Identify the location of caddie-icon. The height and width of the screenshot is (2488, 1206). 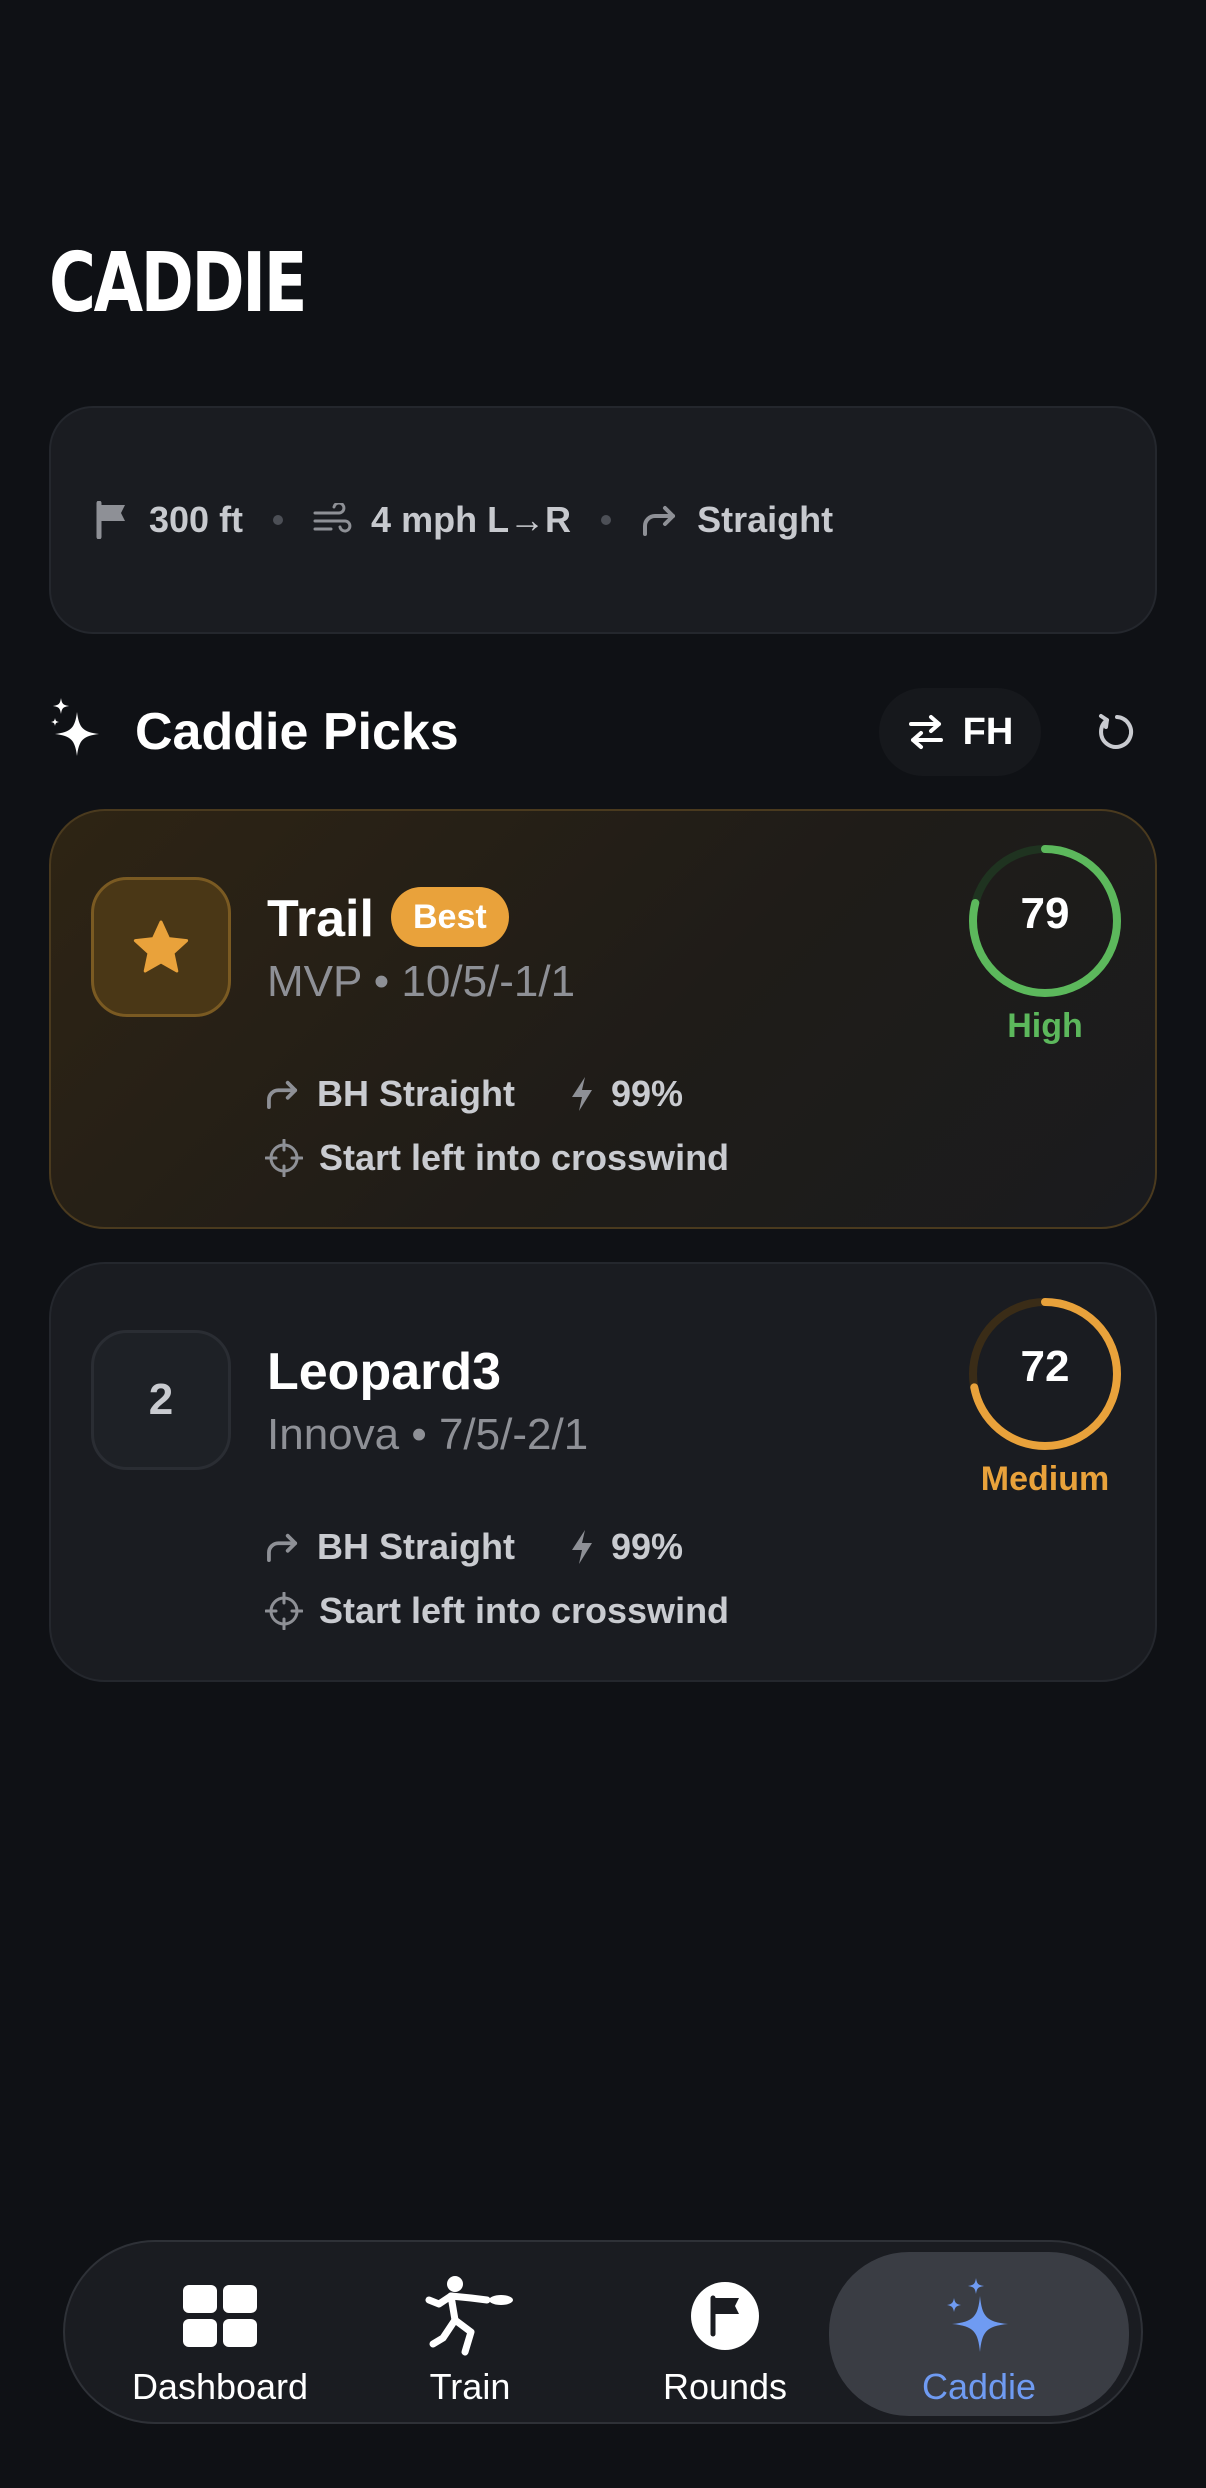
(977, 2315).